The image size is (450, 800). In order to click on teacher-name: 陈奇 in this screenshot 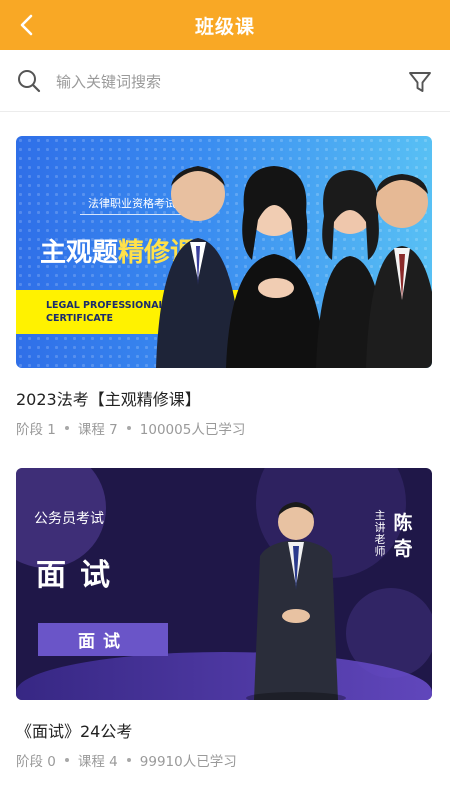, I will do `click(403, 536)`.